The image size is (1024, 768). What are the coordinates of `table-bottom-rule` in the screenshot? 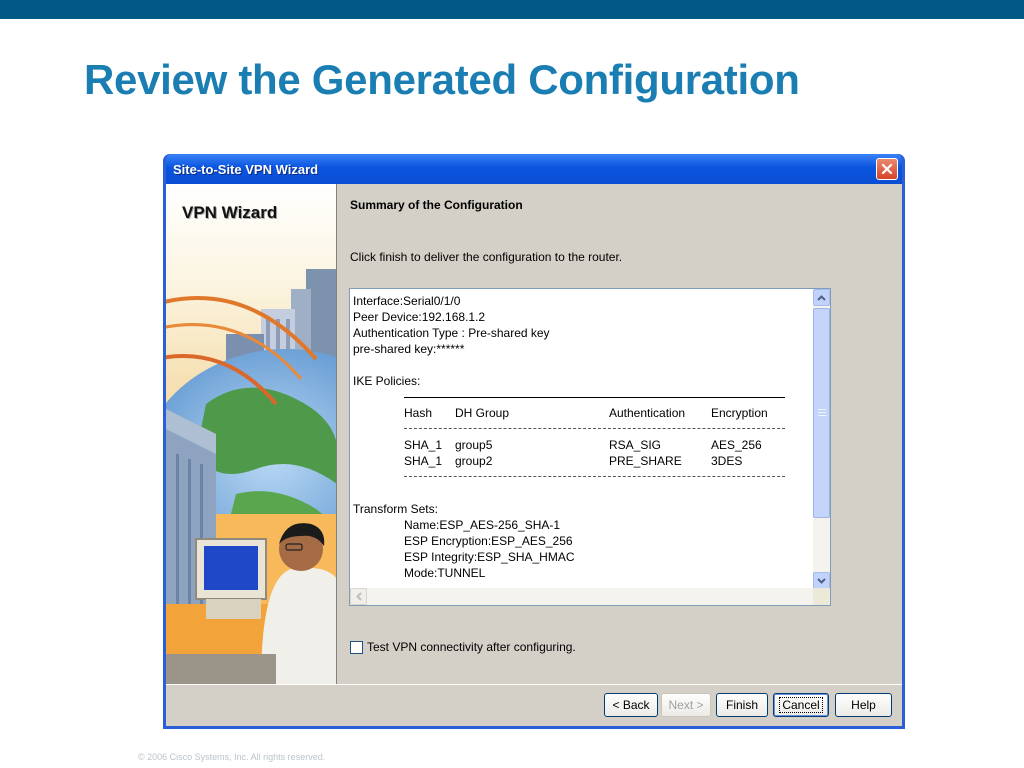 It's located at (583, 477).